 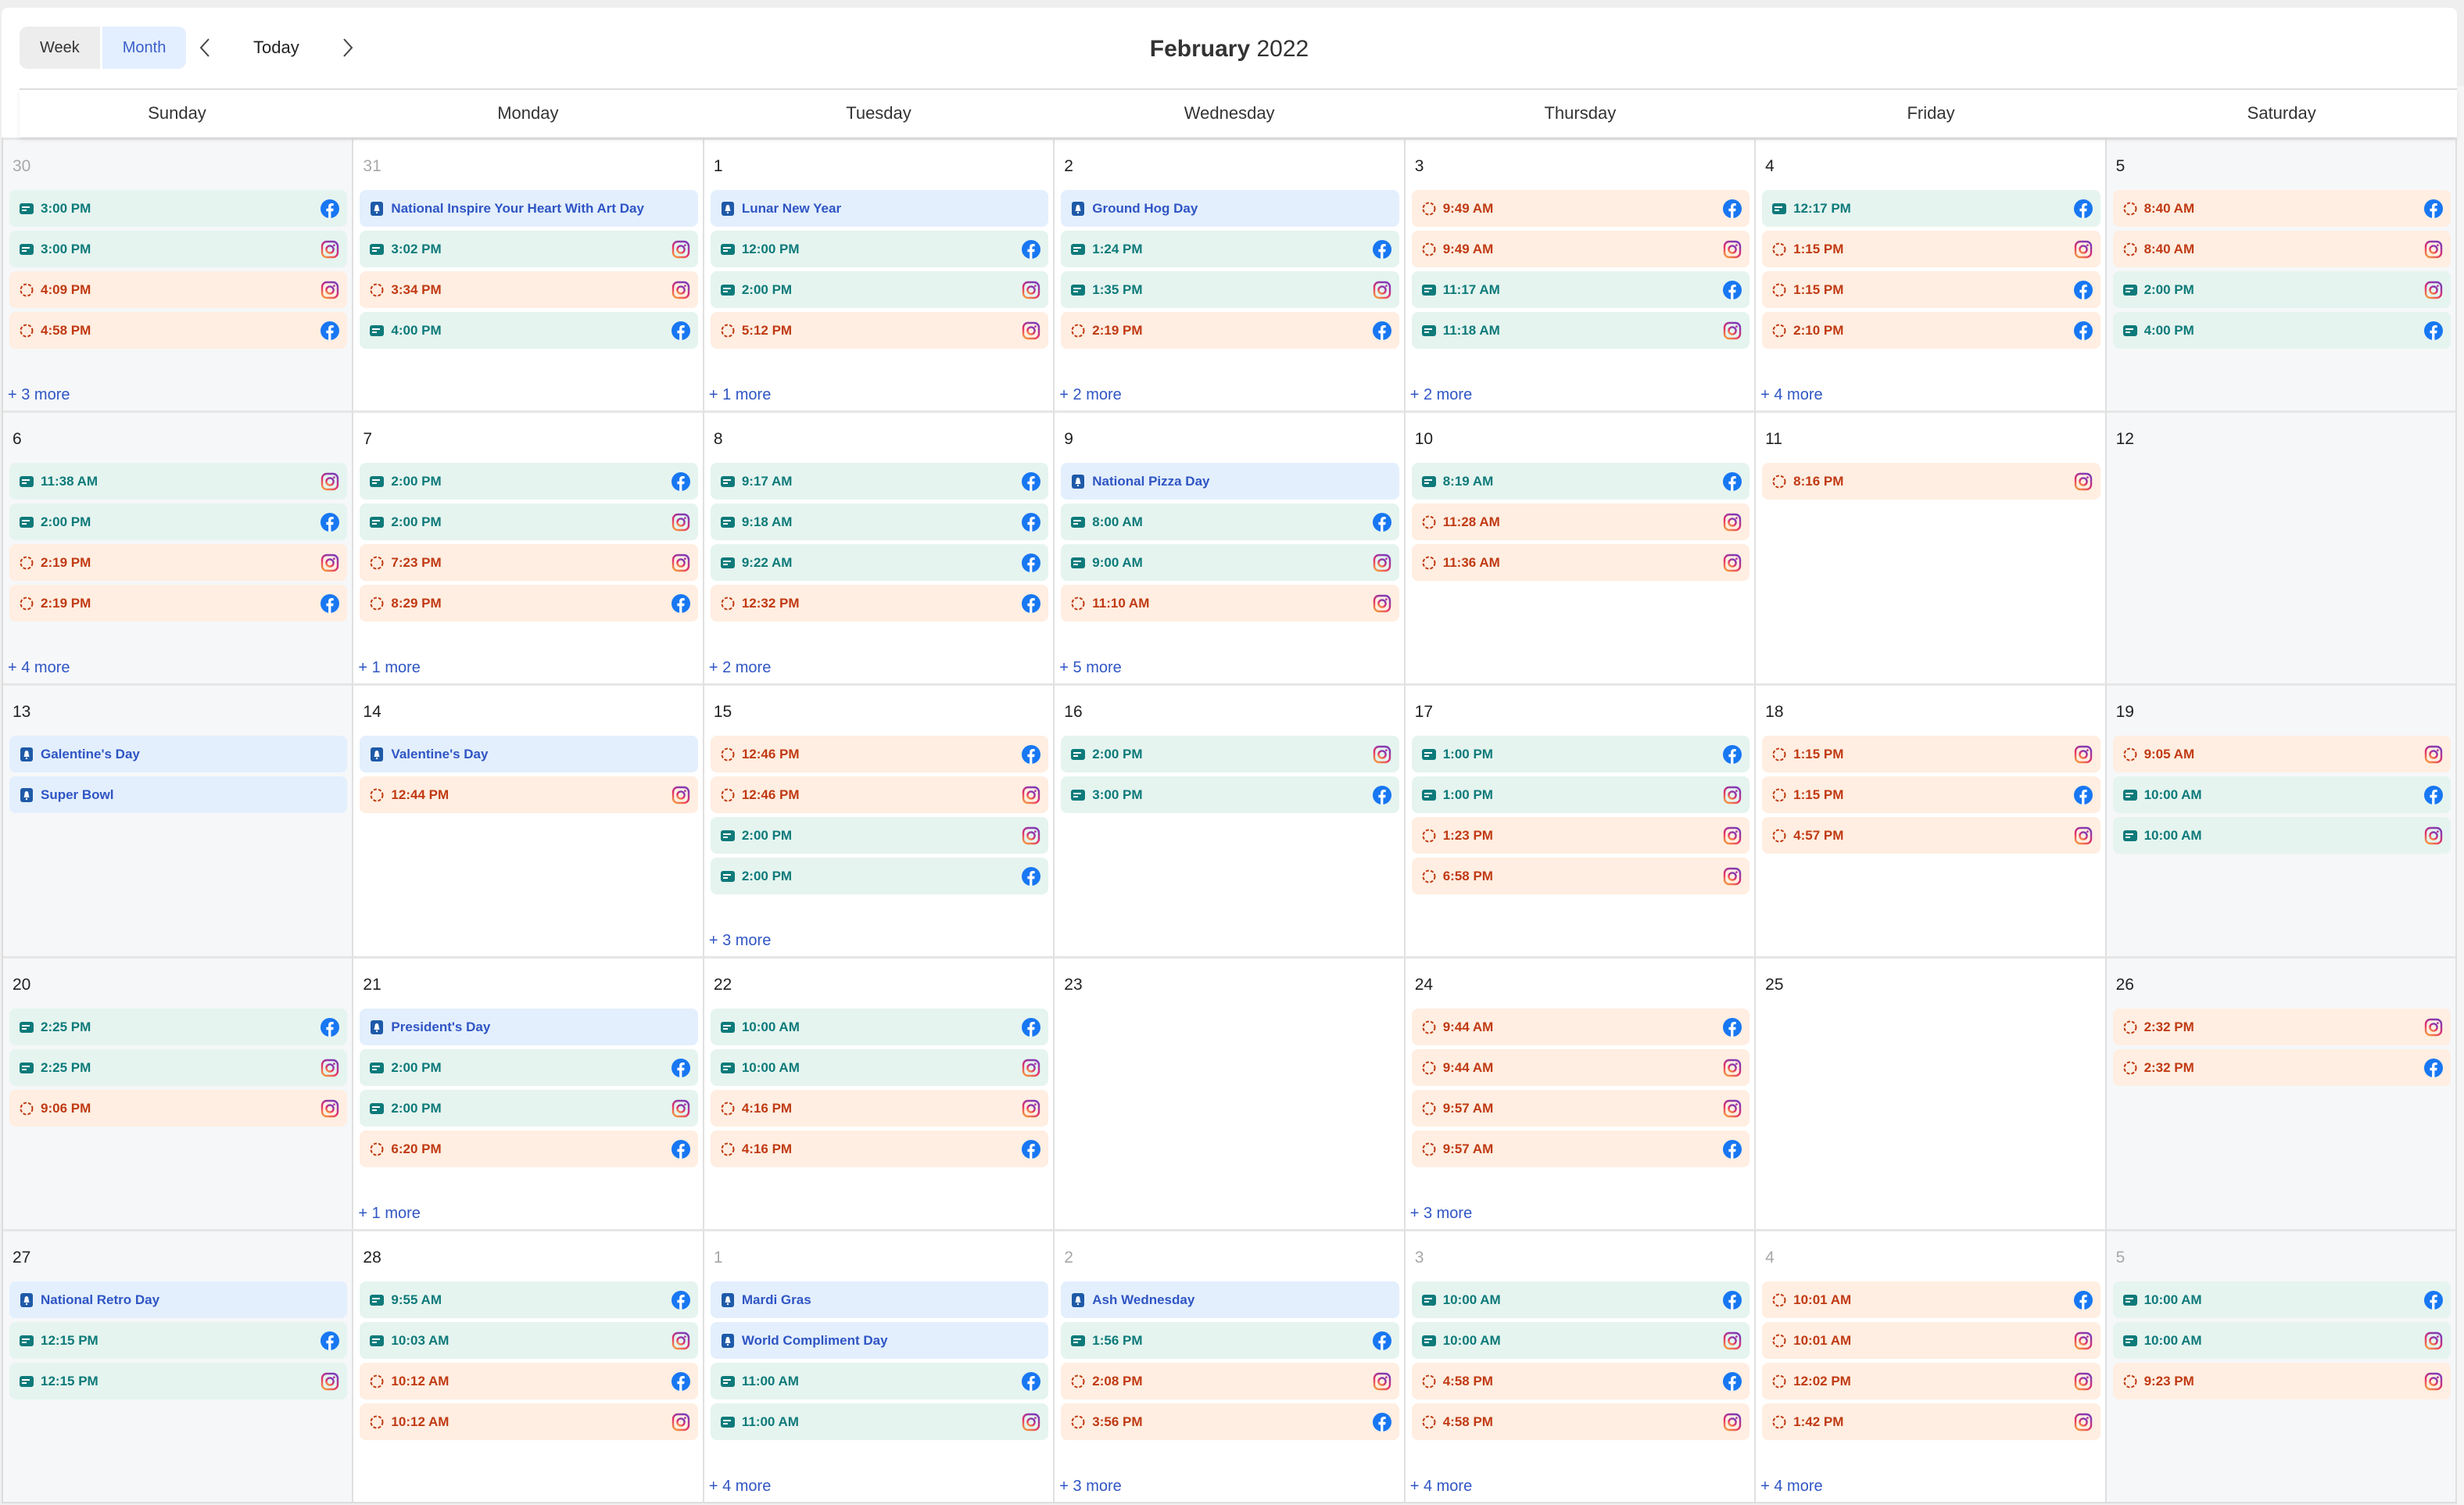 What do you see at coordinates (178, 1340) in the screenshot?
I see `published-post-event: 12:15 PM` at bounding box center [178, 1340].